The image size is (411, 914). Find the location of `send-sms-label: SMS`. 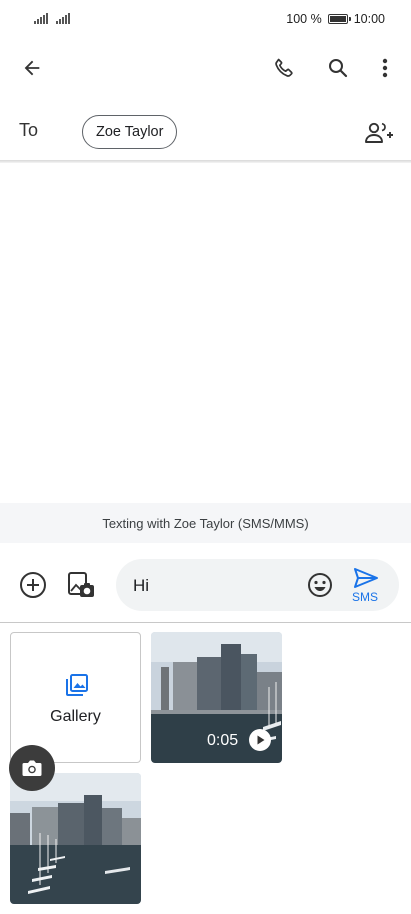

send-sms-label: SMS is located at coordinates (365, 597).